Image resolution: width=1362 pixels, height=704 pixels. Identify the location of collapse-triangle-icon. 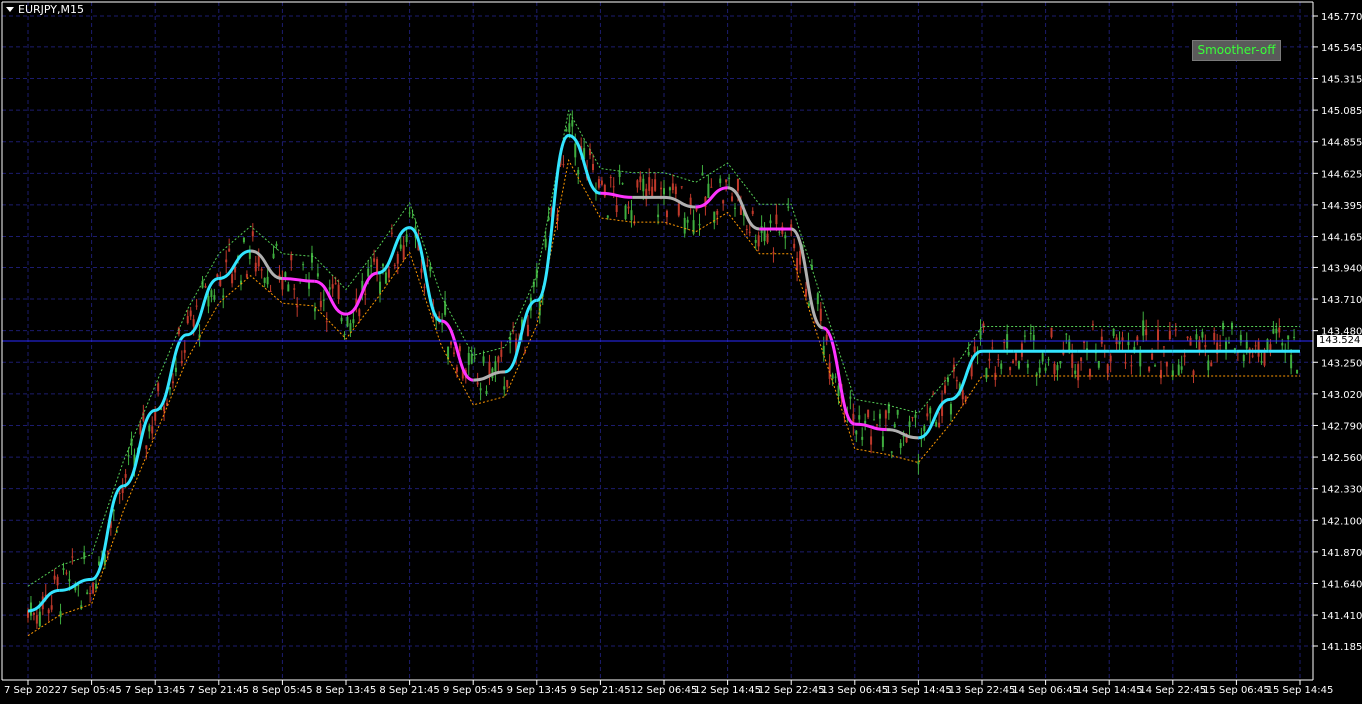
(10, 9).